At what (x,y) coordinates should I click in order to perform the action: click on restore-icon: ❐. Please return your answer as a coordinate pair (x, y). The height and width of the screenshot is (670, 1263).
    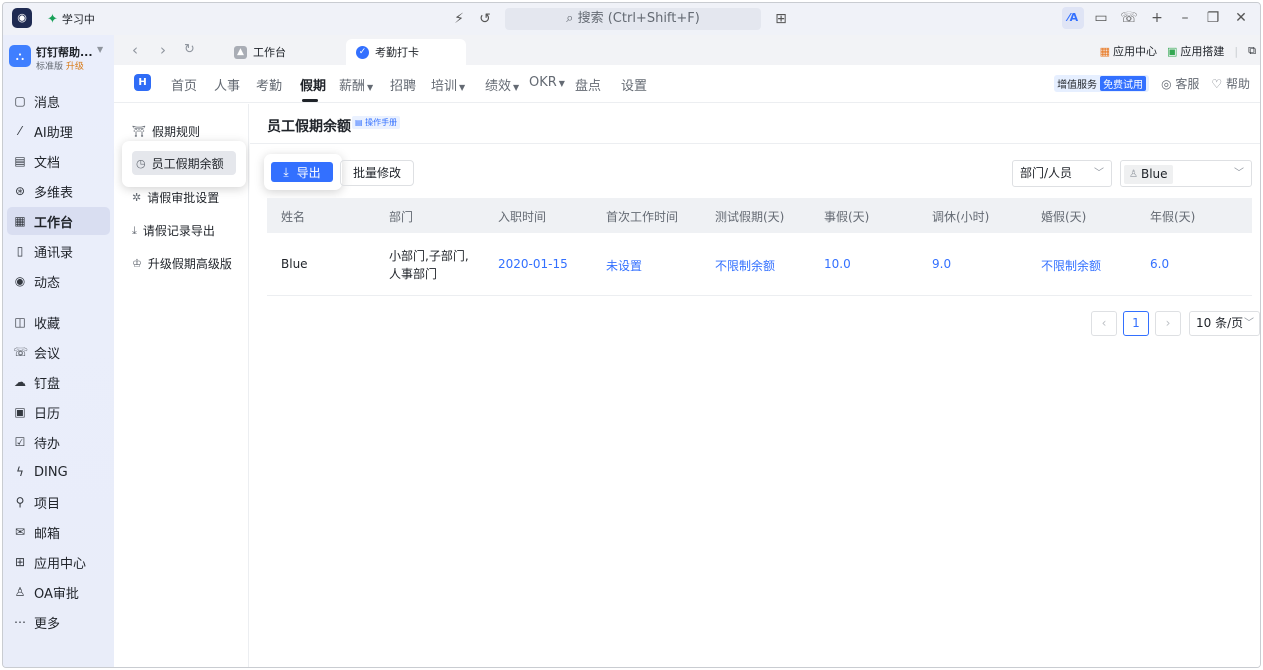
    Looking at the image, I should click on (1213, 18).